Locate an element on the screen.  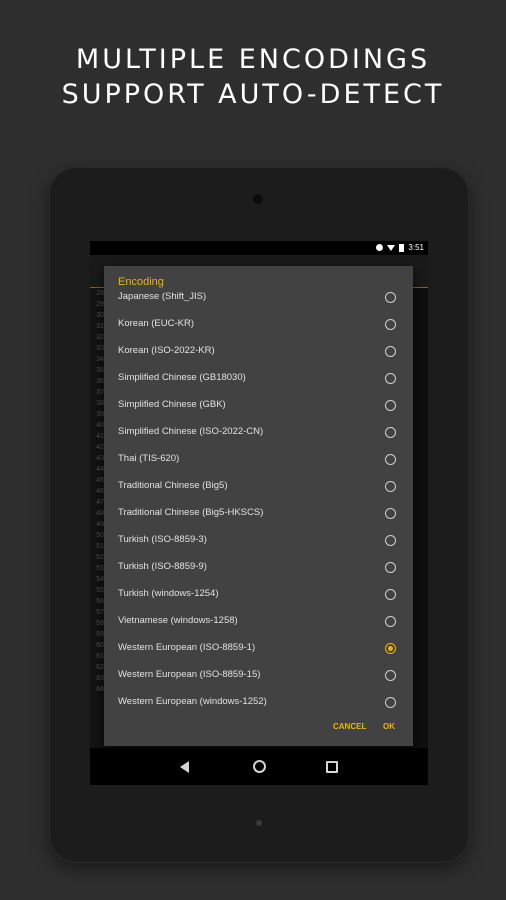
encoding-option-label: Korean (EUC-KR) is located at coordinates (156, 323).